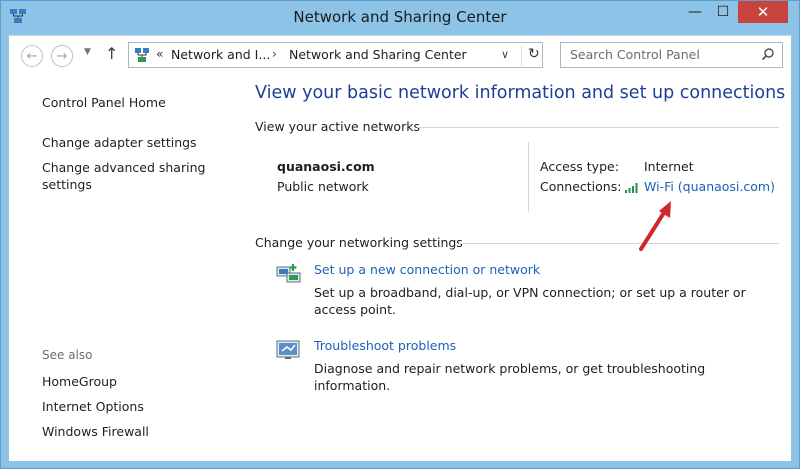 The height and width of the screenshot is (469, 800). What do you see at coordinates (530, 56) in the screenshot?
I see `refresh-icon: ↻` at bounding box center [530, 56].